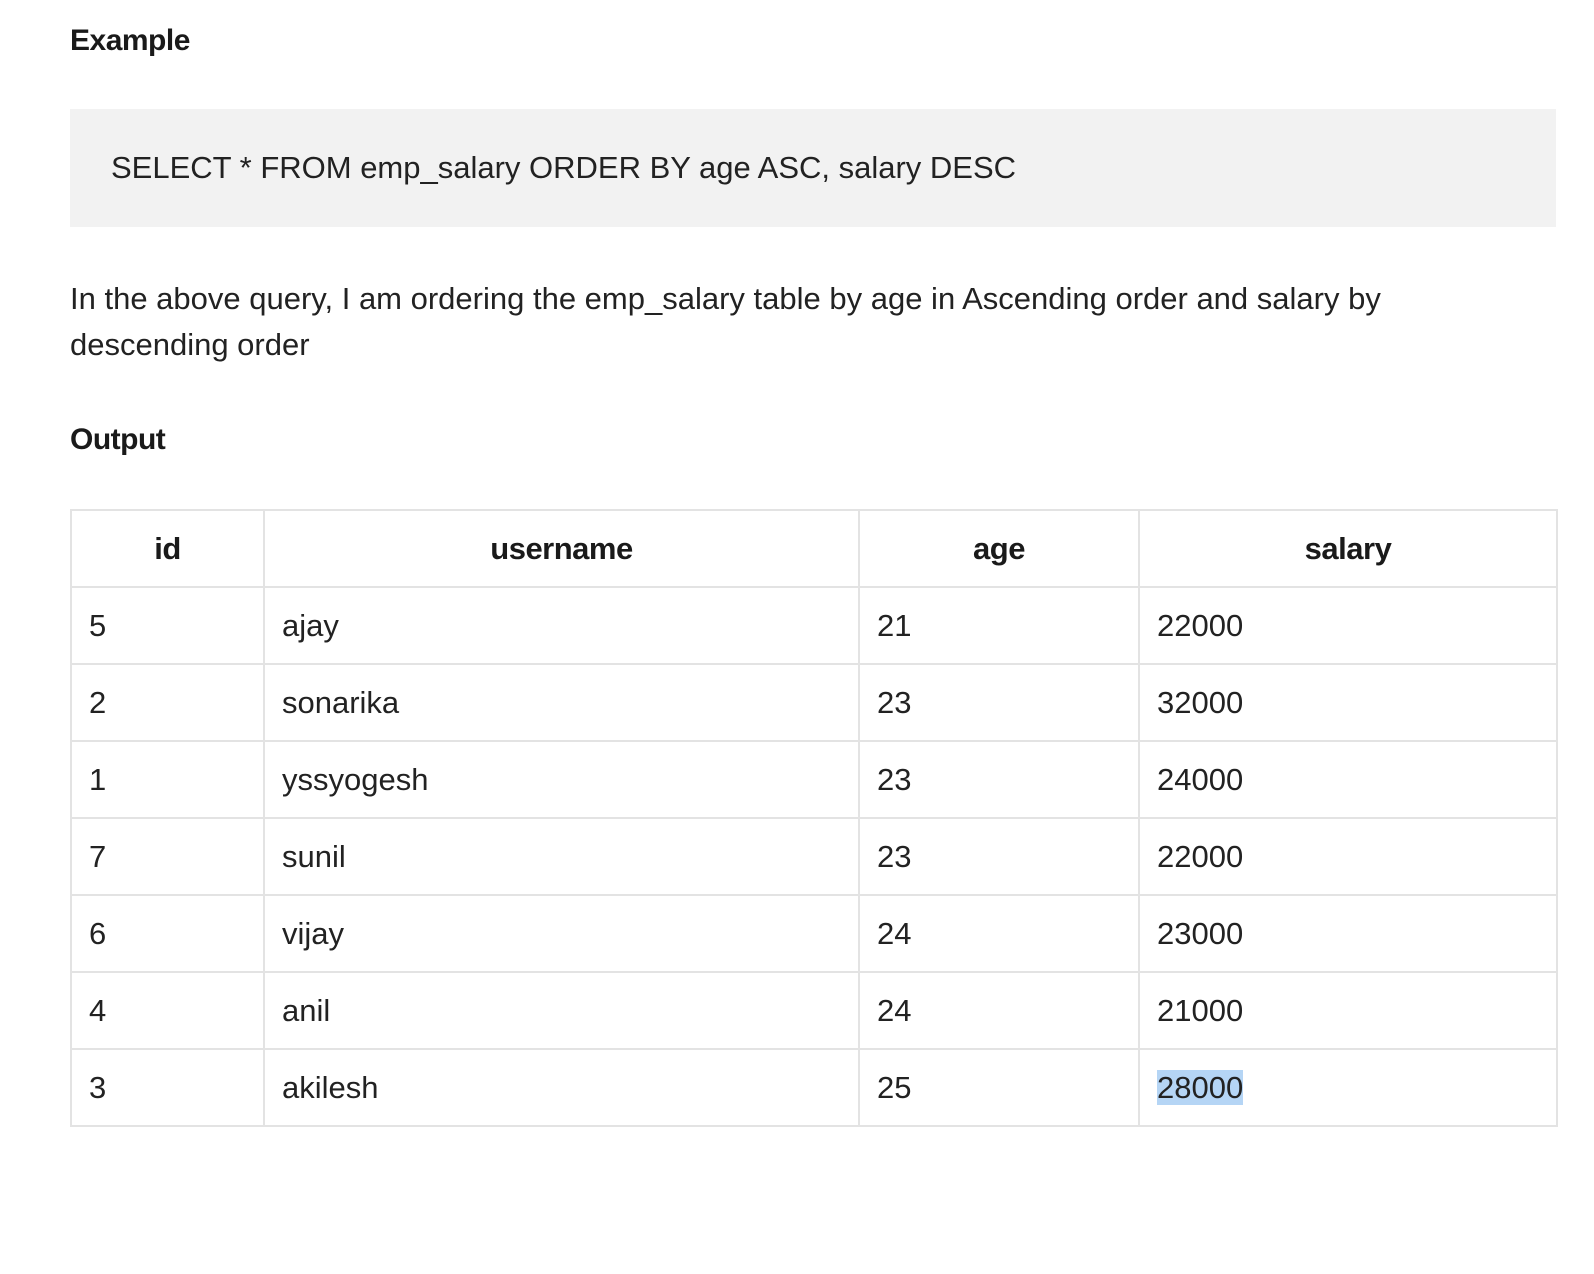 Image resolution: width=1594 pixels, height=1274 pixels. Describe the element at coordinates (999, 625) in the screenshot. I see `cell-age: 21` at that location.